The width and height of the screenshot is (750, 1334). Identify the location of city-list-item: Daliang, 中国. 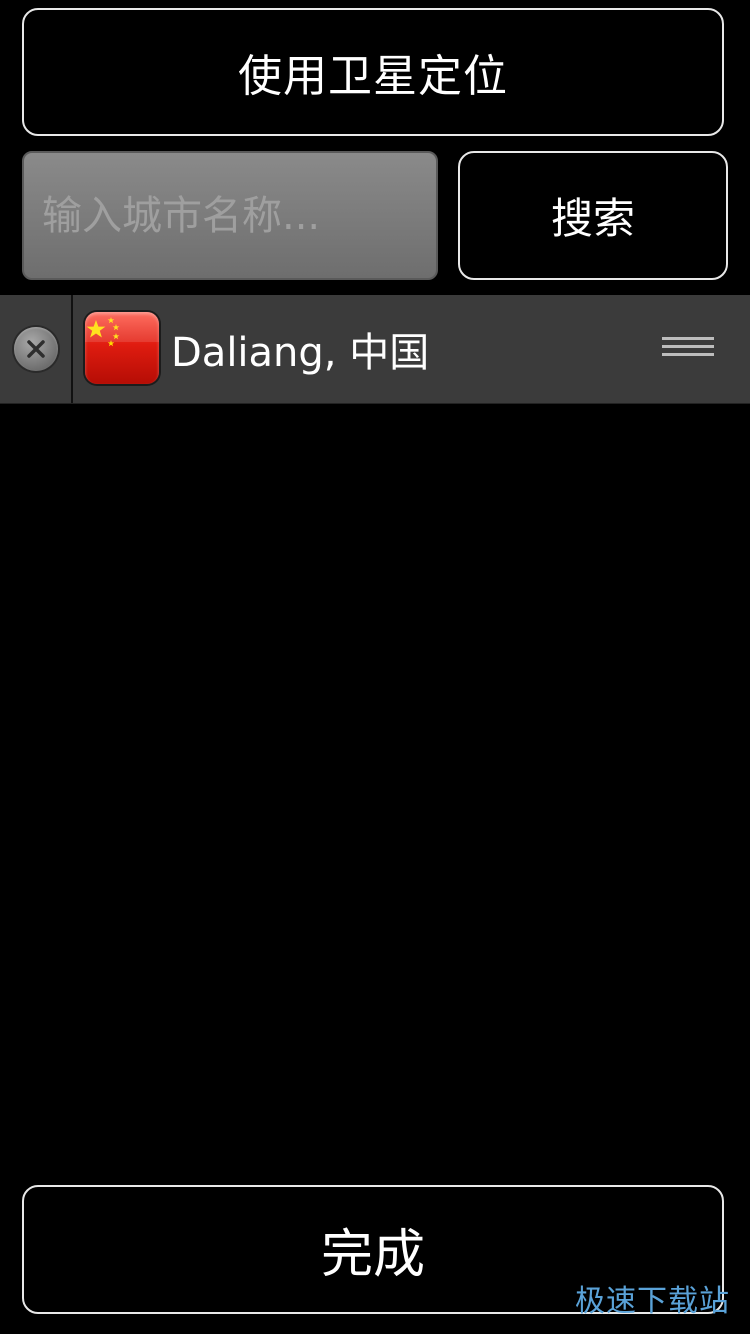
(375, 349).